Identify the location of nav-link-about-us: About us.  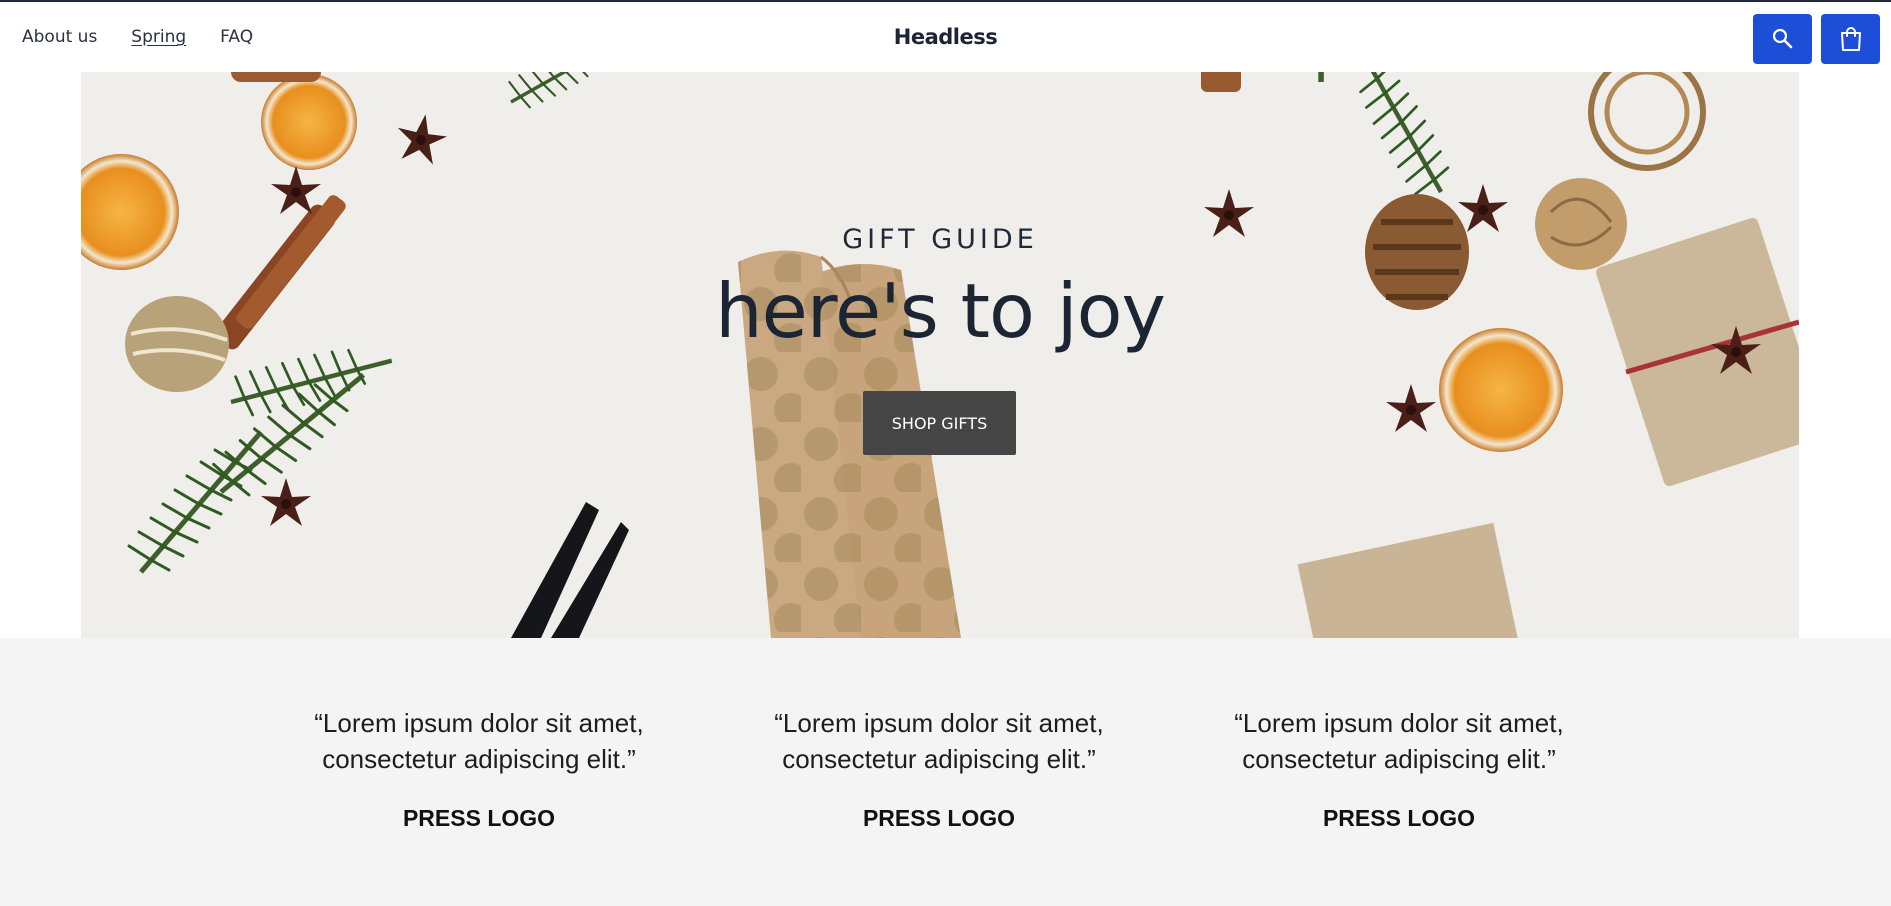
(59, 37).